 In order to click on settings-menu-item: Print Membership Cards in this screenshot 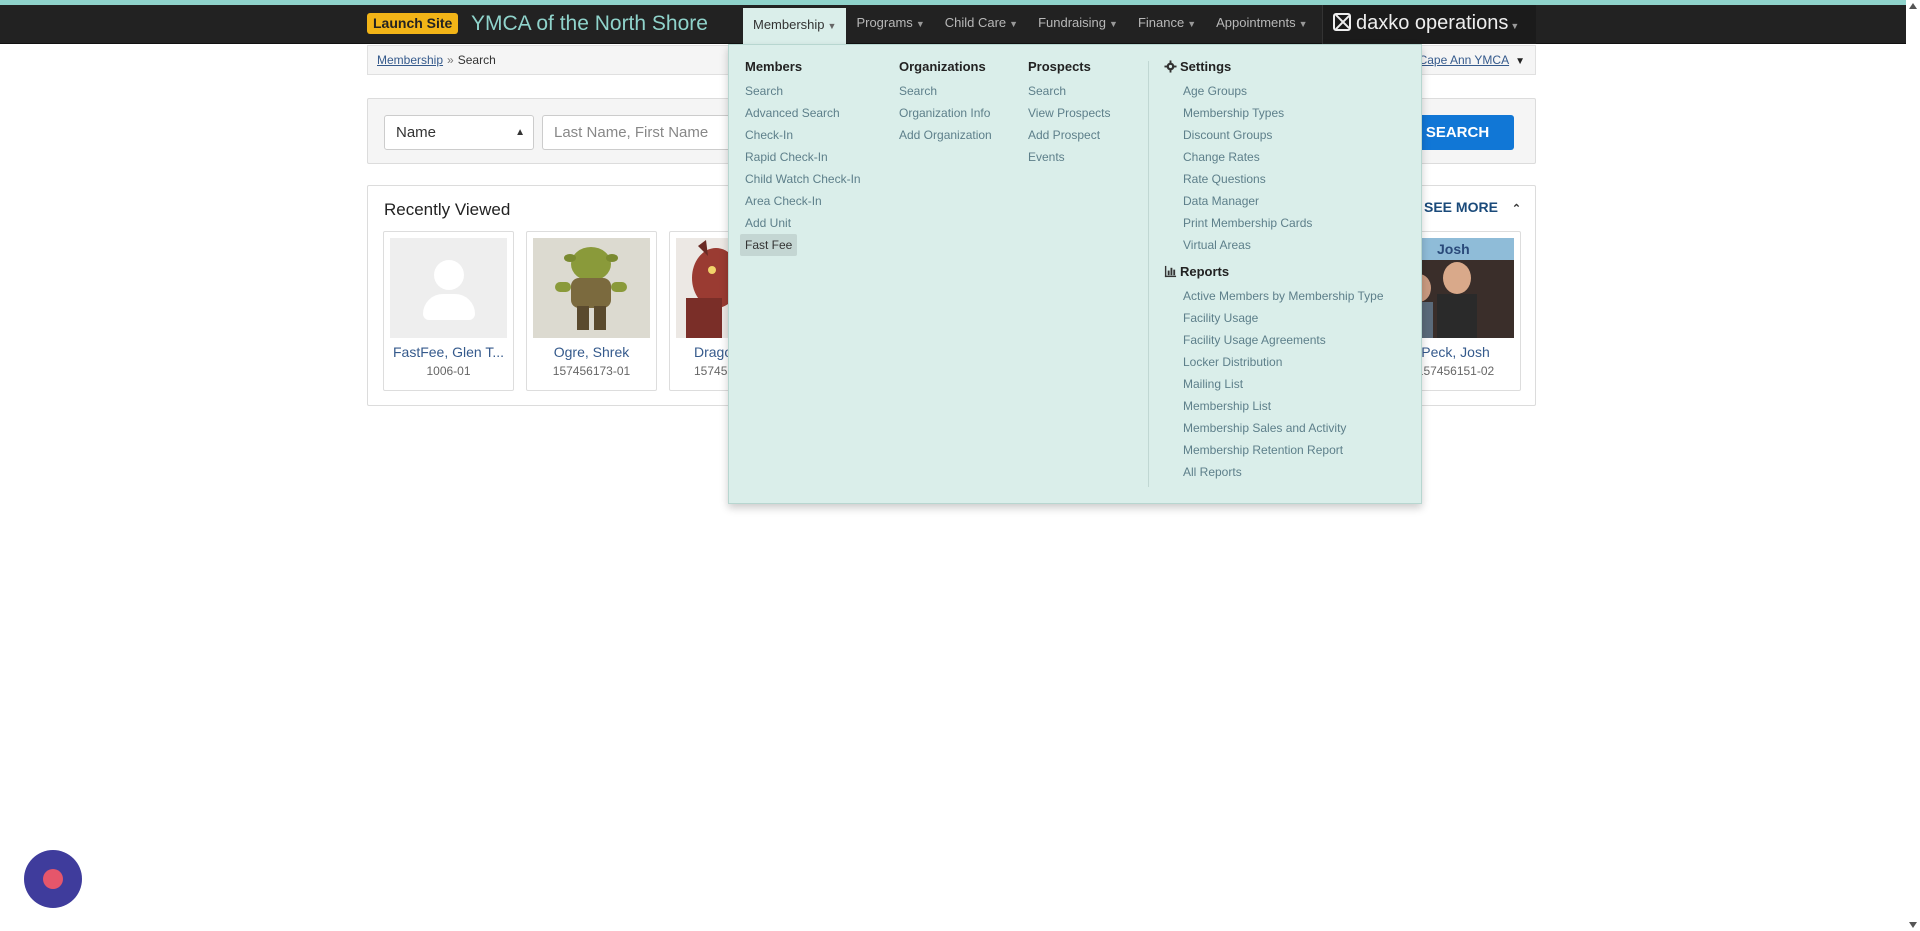, I will do `click(1283, 223)`.